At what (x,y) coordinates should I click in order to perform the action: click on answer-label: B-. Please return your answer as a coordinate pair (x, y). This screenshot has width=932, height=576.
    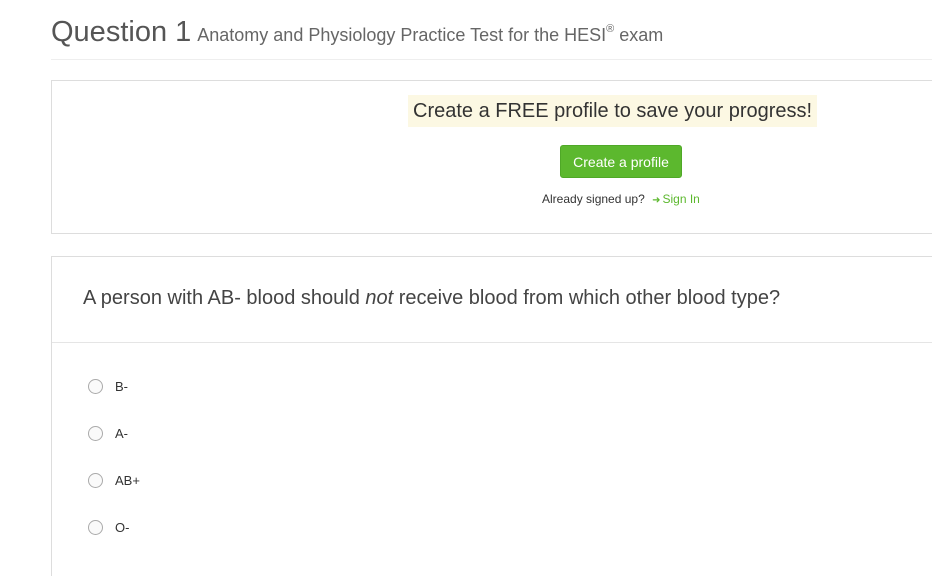
    Looking at the image, I should click on (121, 386).